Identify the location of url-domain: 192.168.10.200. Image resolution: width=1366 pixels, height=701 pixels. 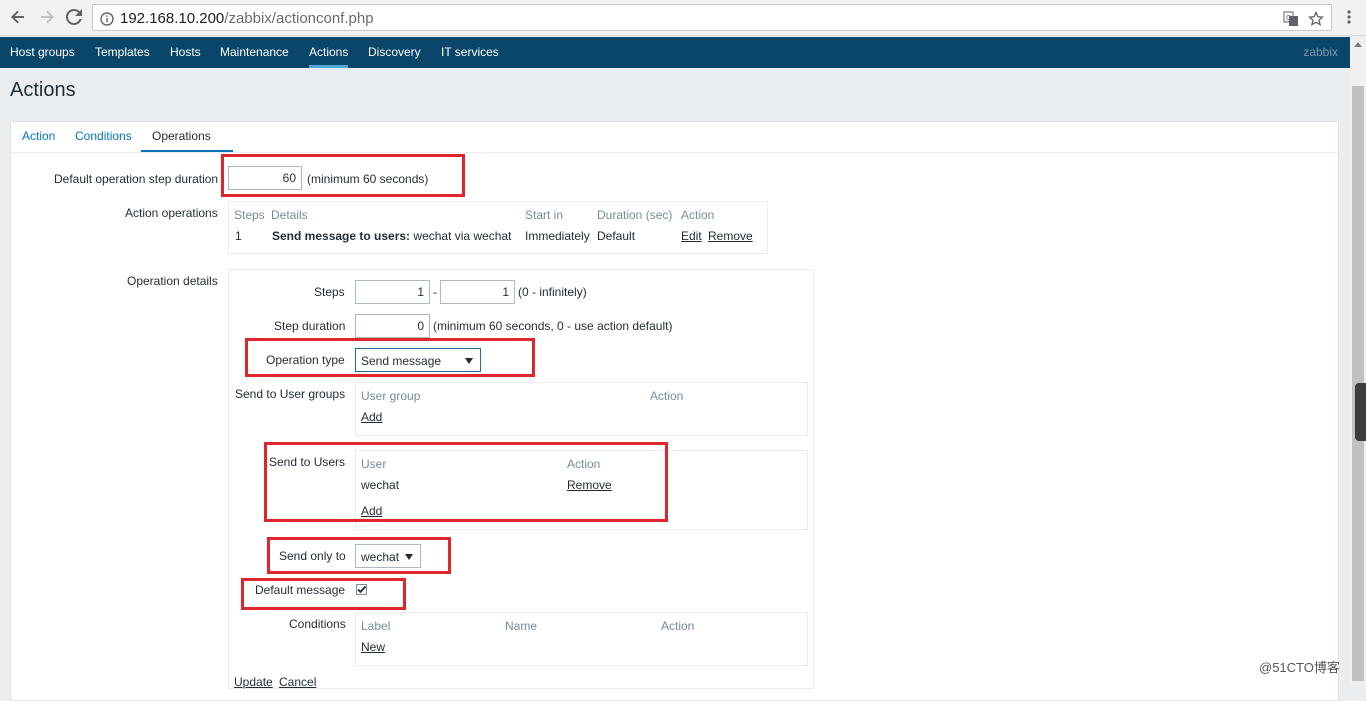
(172, 18).